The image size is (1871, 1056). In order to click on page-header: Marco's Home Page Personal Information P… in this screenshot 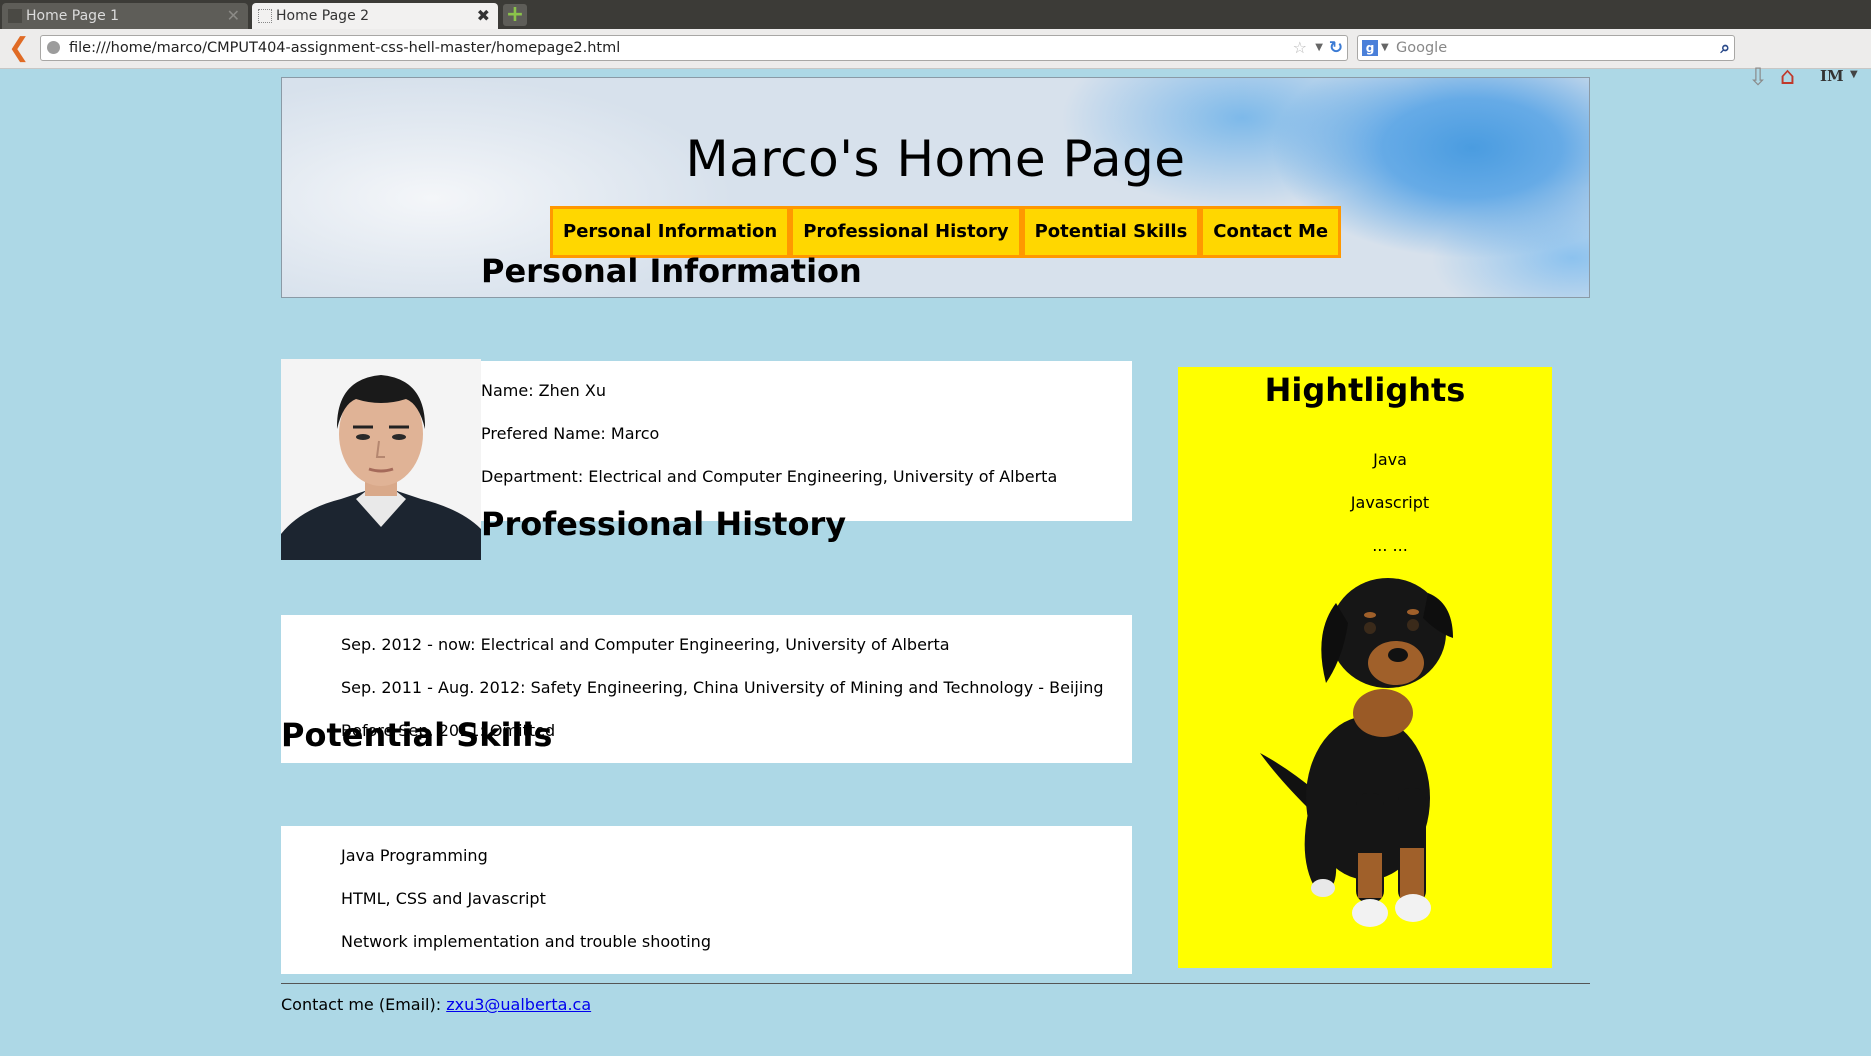, I will do `click(935, 187)`.